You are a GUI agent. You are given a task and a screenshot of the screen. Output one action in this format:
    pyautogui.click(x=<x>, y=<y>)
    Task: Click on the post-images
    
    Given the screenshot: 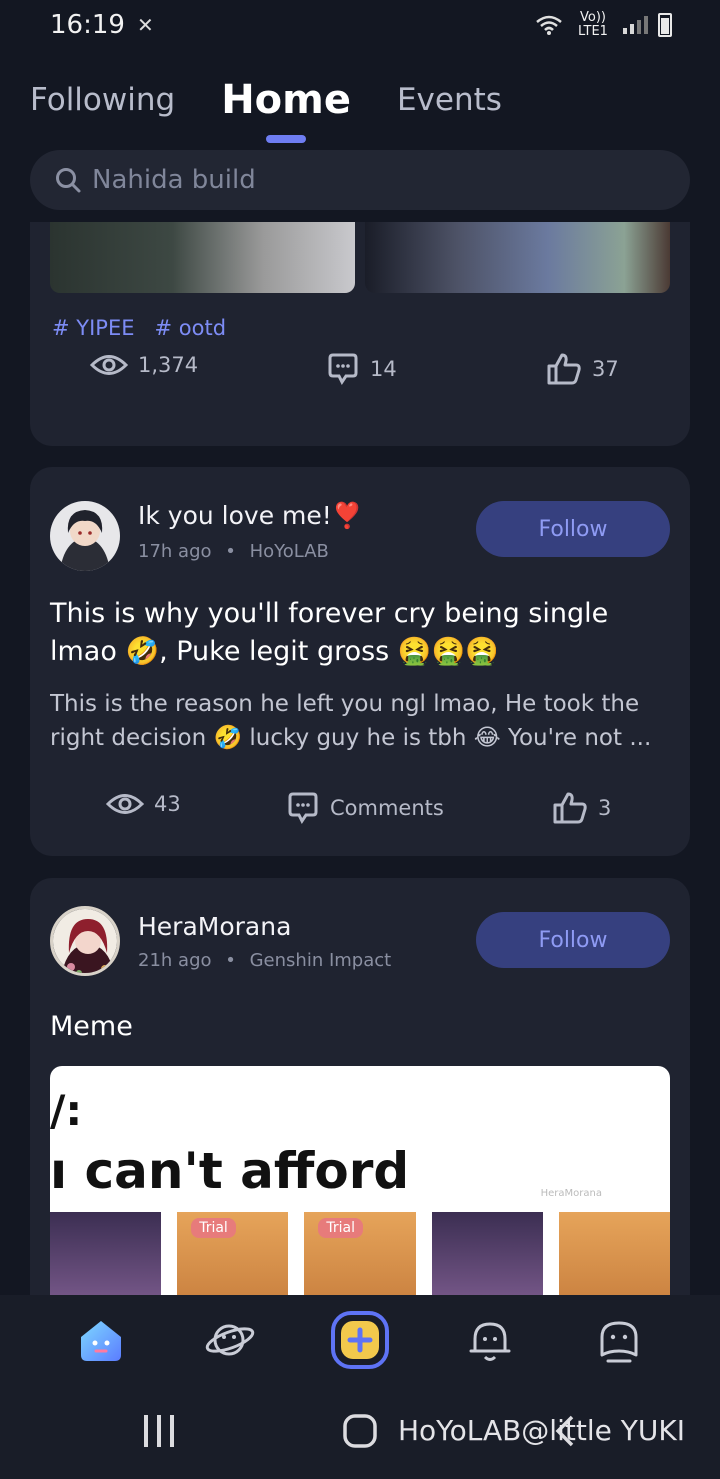 What is the action you would take?
    pyautogui.click(x=360, y=257)
    